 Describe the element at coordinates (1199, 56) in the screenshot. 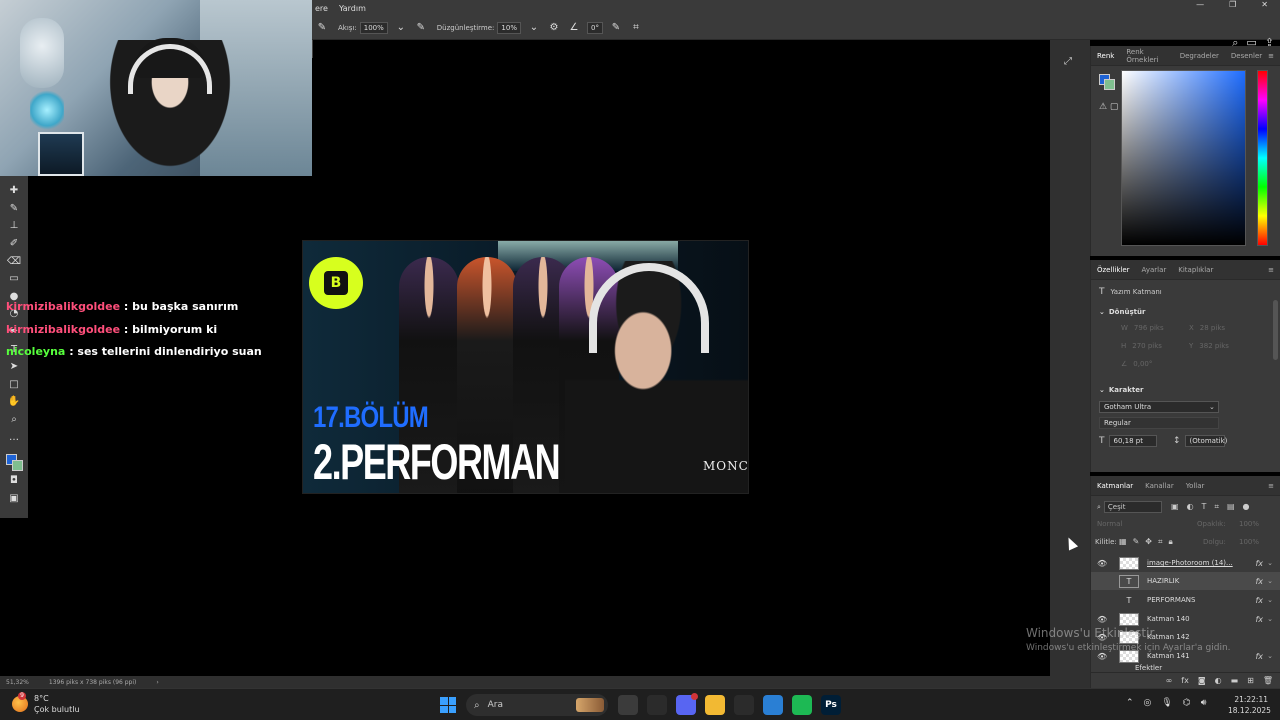

I see `tab-gradients: Degradeler` at that location.